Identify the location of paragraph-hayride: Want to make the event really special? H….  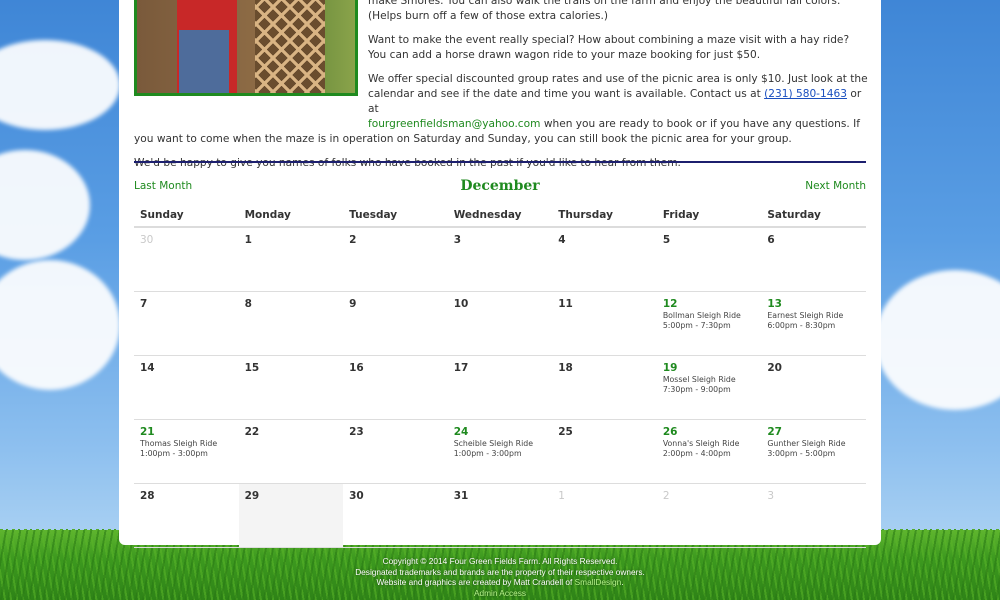
(609, 47).